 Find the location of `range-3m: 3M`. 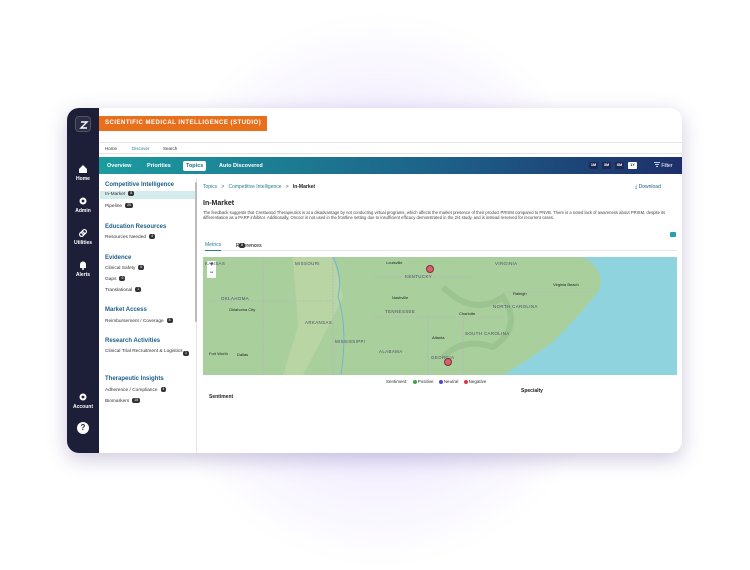

range-3m: 3M is located at coordinates (606, 165).